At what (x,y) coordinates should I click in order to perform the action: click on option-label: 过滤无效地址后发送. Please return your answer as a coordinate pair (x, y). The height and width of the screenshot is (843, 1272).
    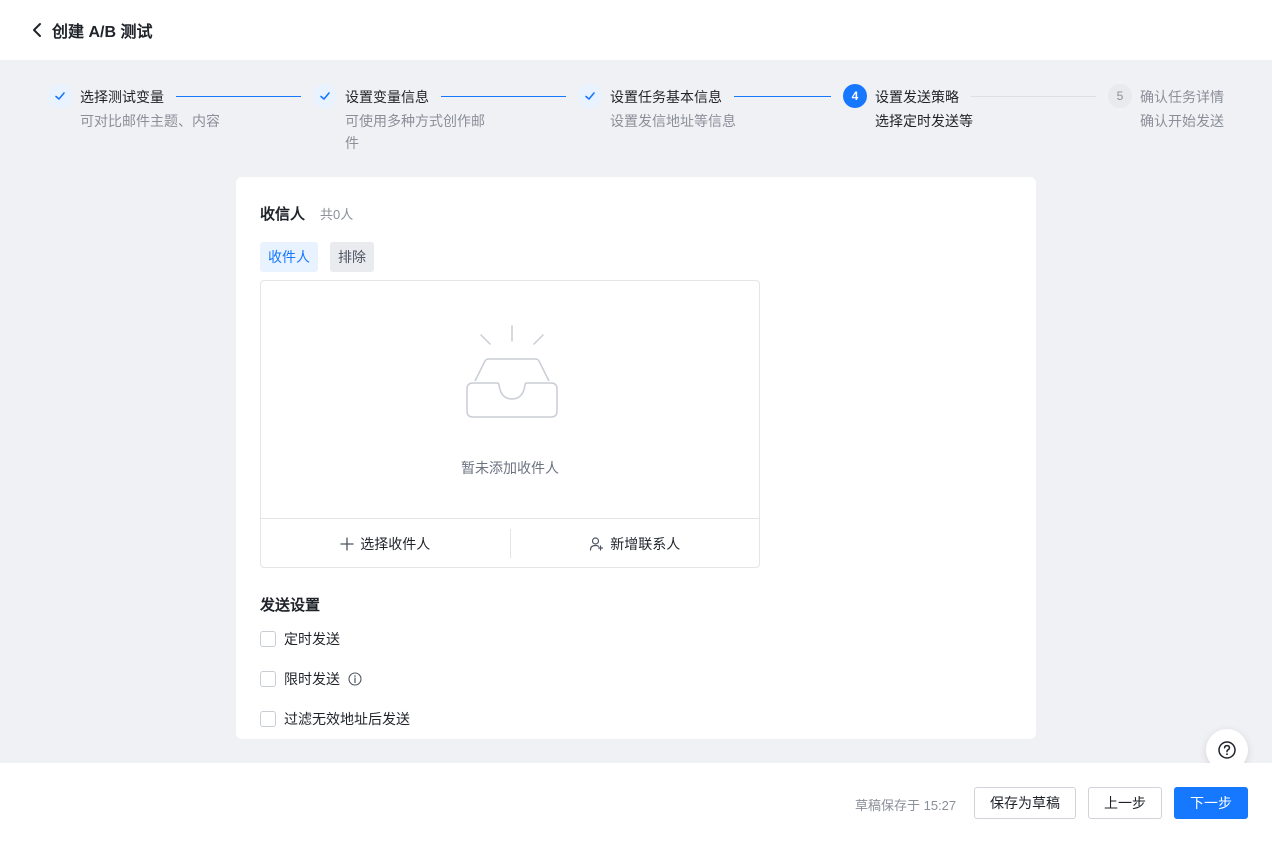
    Looking at the image, I should click on (347, 719).